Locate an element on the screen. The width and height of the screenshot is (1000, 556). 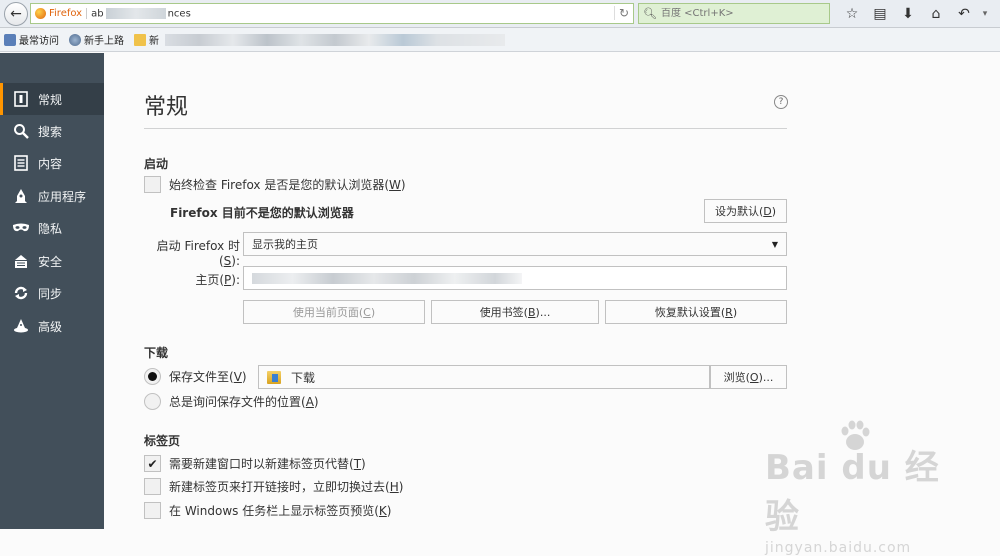
taskbar-previews-checkbox is located at coordinates (152, 510).